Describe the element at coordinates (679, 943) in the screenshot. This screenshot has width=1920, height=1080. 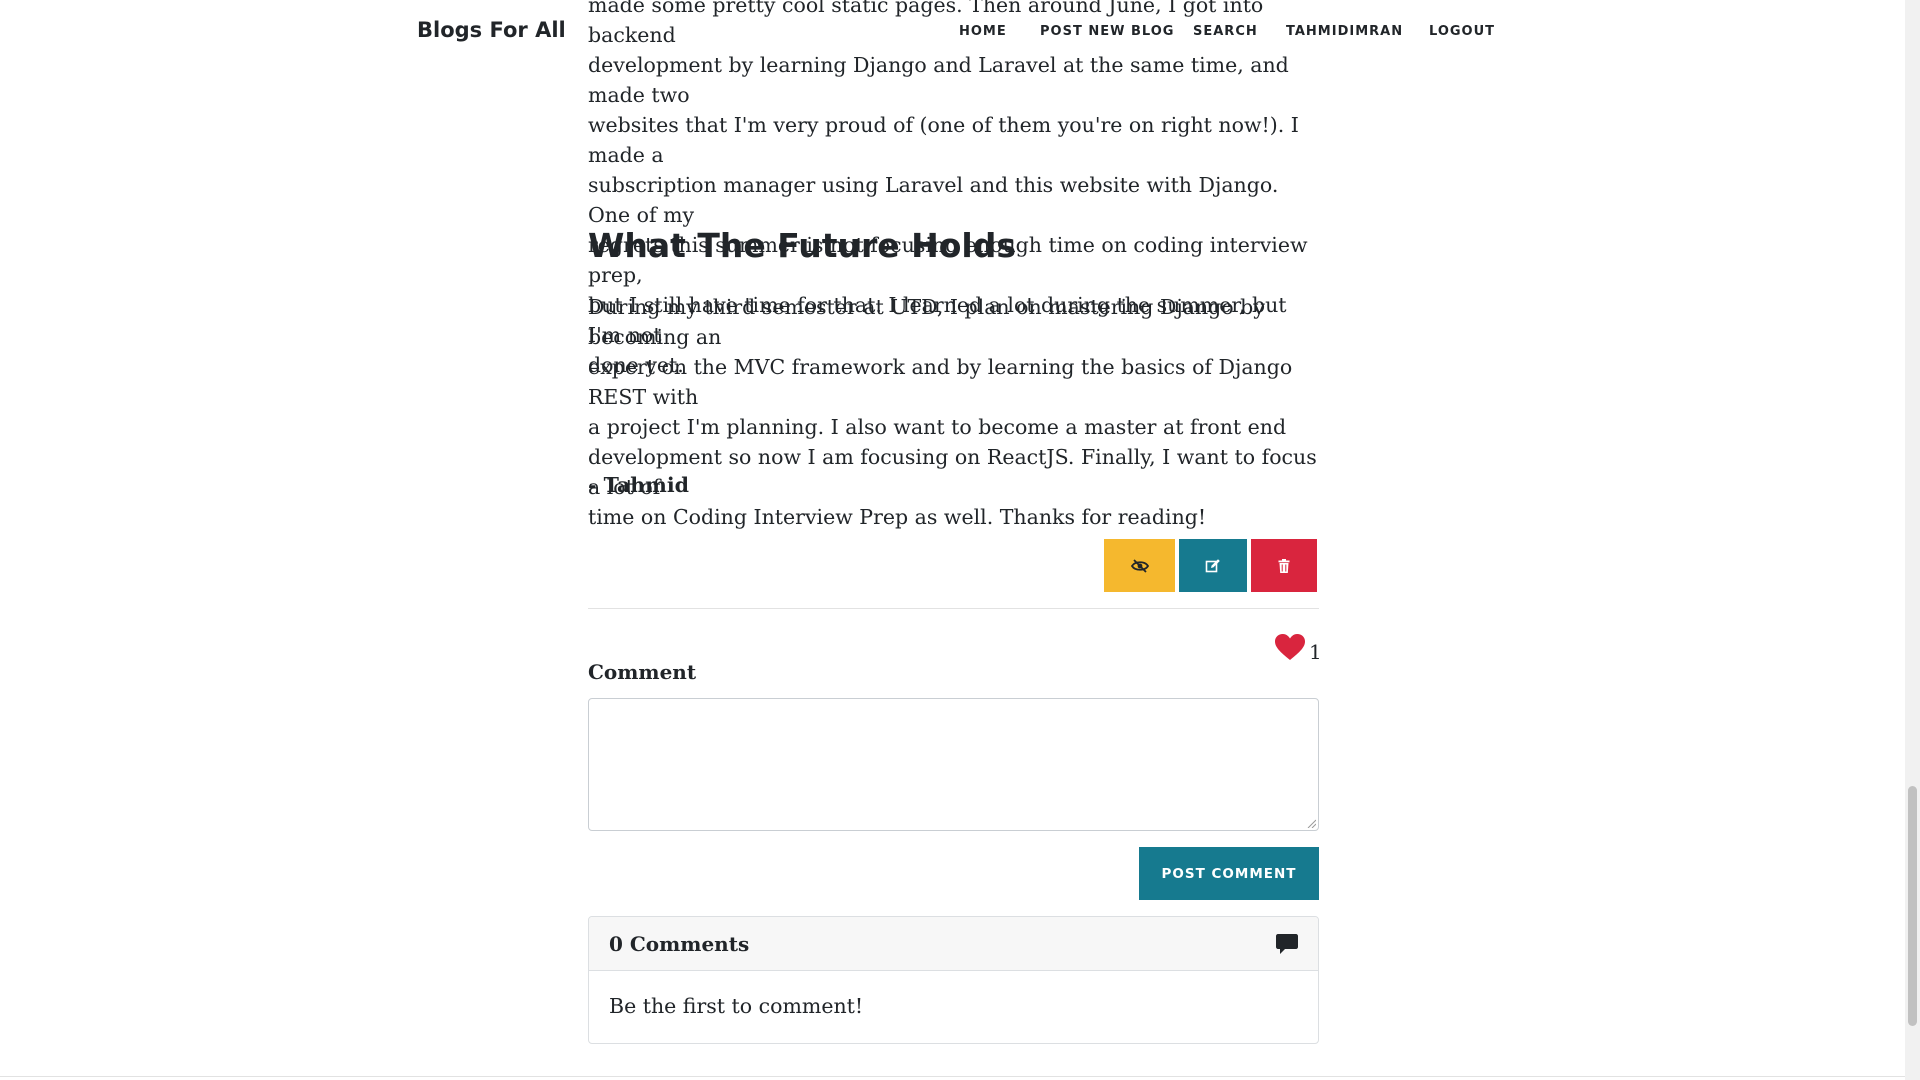
I see `comments-count-title: 0 Comments` at that location.